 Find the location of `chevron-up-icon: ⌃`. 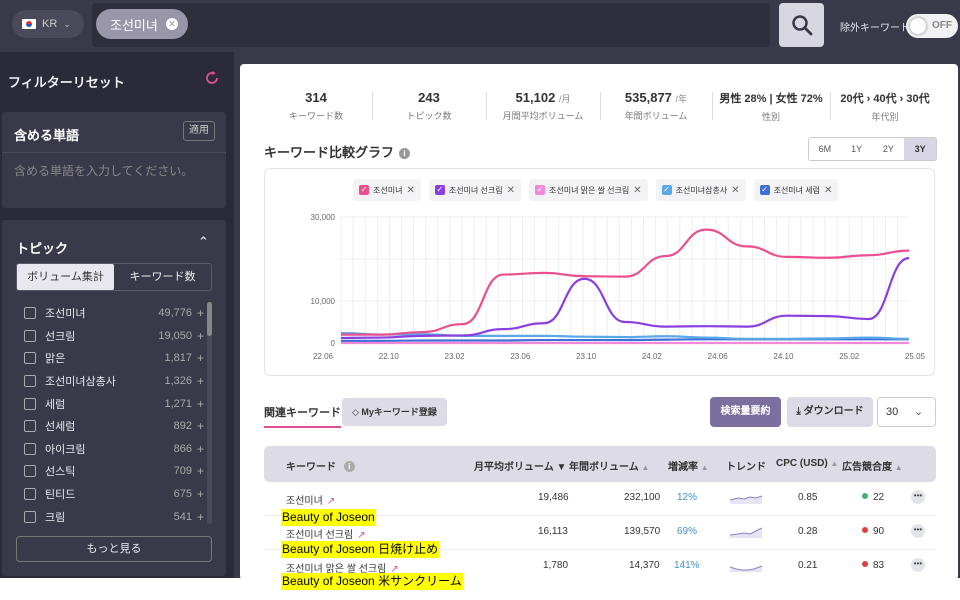

chevron-up-icon: ⌃ is located at coordinates (203, 242).